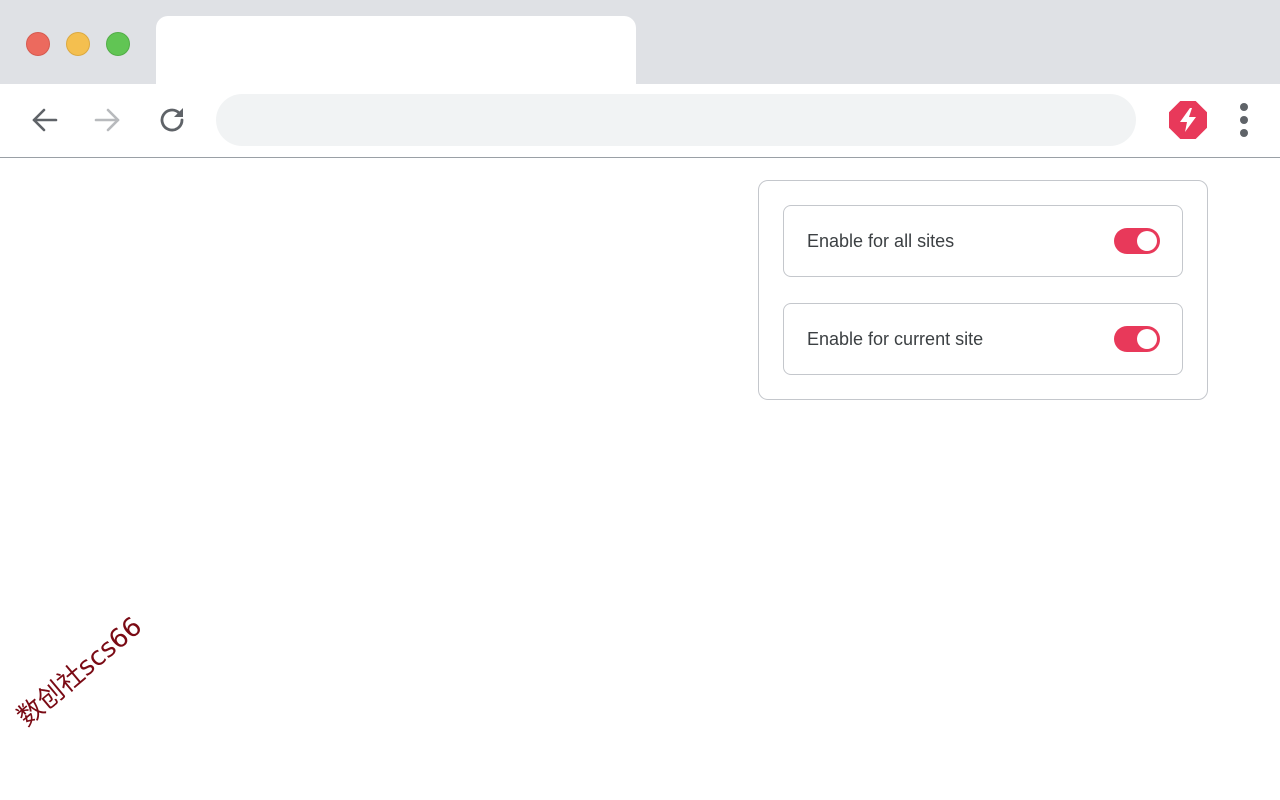 Image resolution: width=1280 pixels, height=800 pixels. I want to click on arrow-right-icon, so click(107, 120).